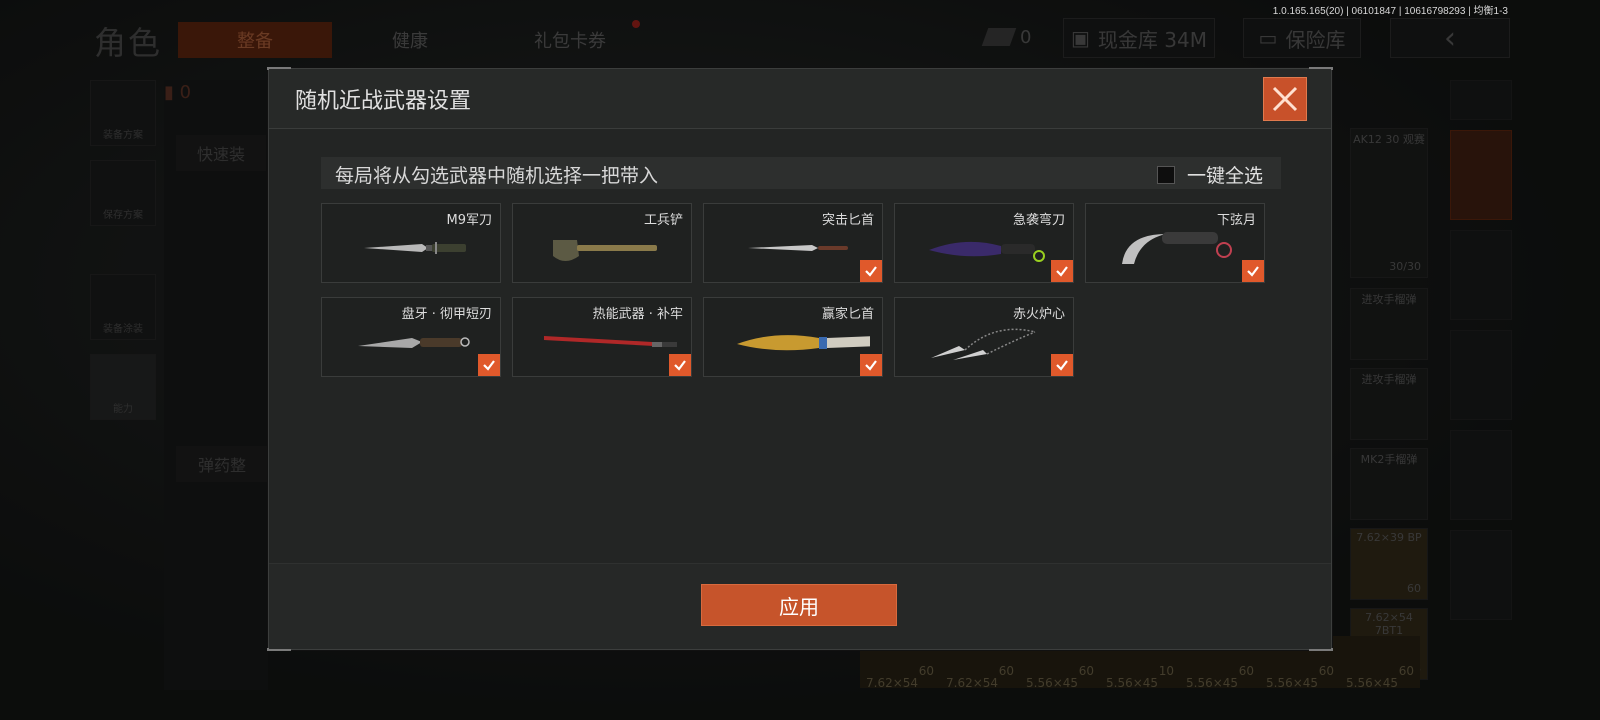  What do you see at coordinates (1236, 220) in the screenshot?
I see `weapon-name: 下弦月` at bounding box center [1236, 220].